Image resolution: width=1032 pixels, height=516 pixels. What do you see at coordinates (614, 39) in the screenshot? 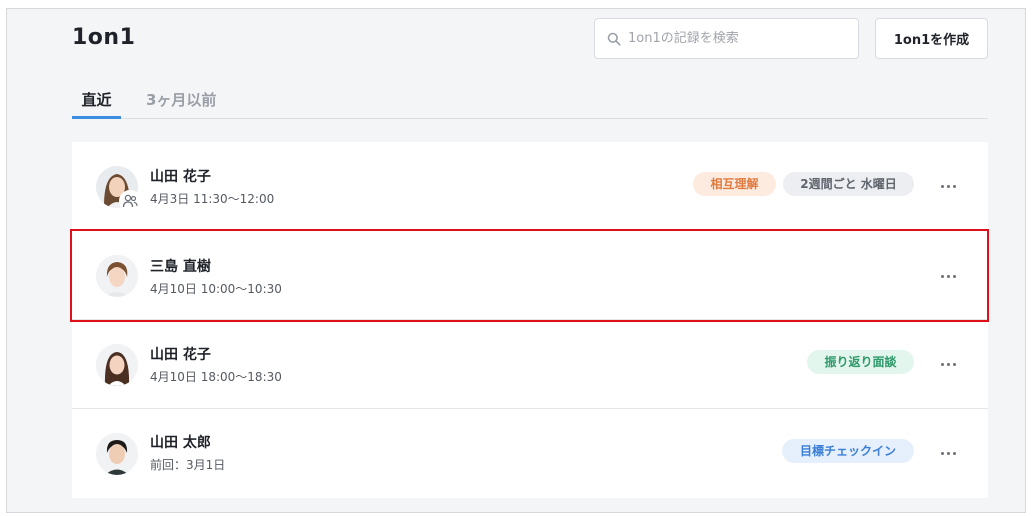
I see `search-icon` at bounding box center [614, 39].